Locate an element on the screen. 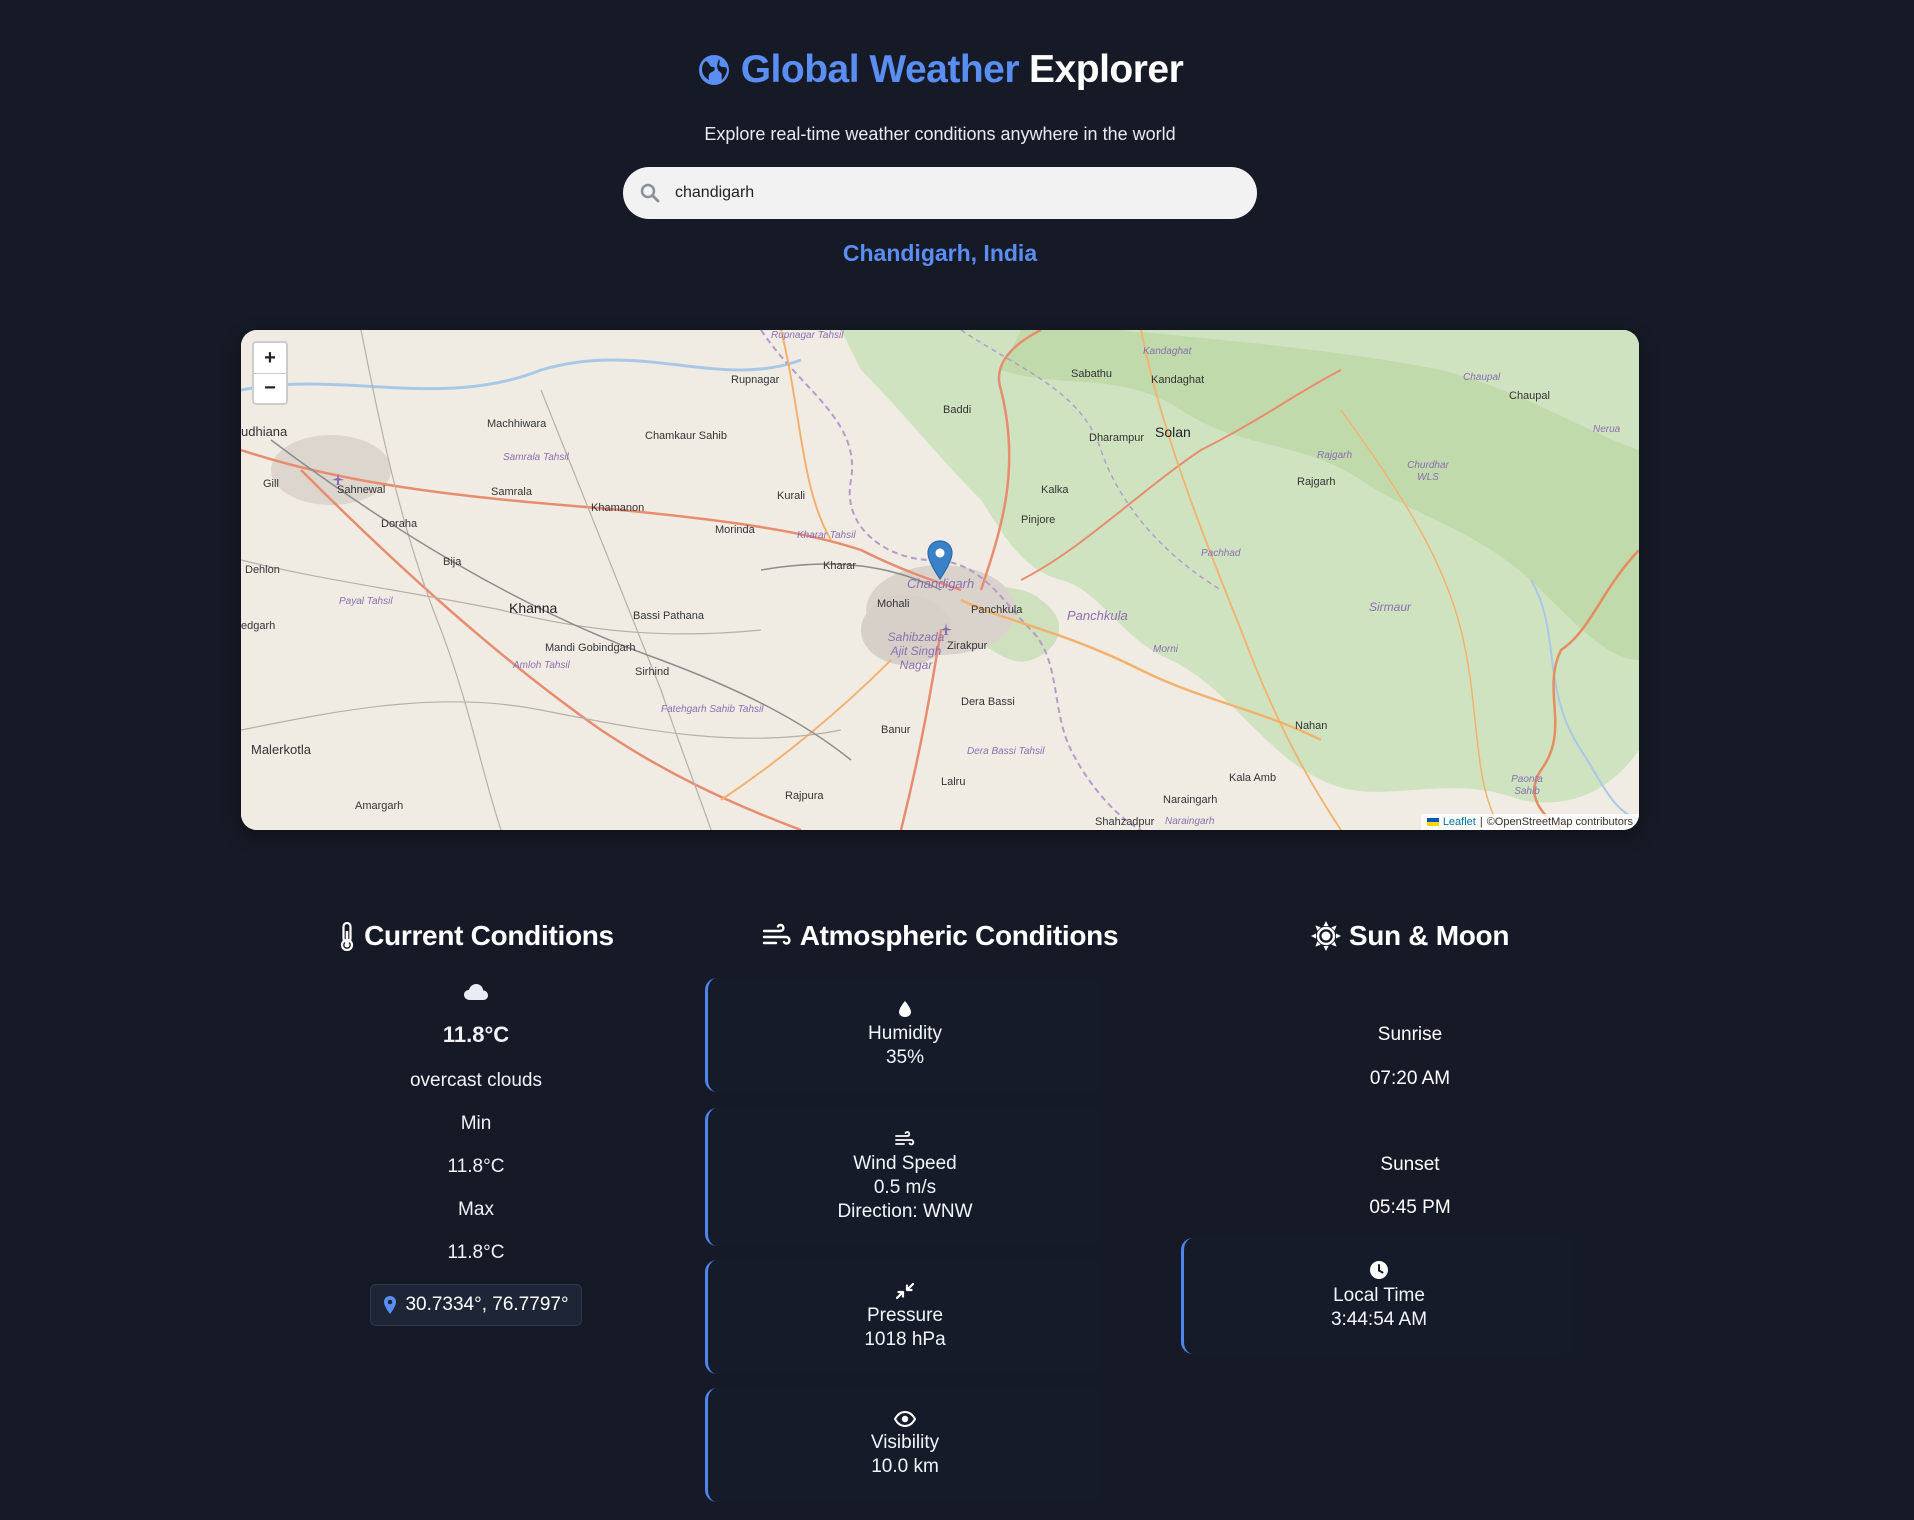  sun-moon-label: Sun & Moon is located at coordinates (1429, 935).